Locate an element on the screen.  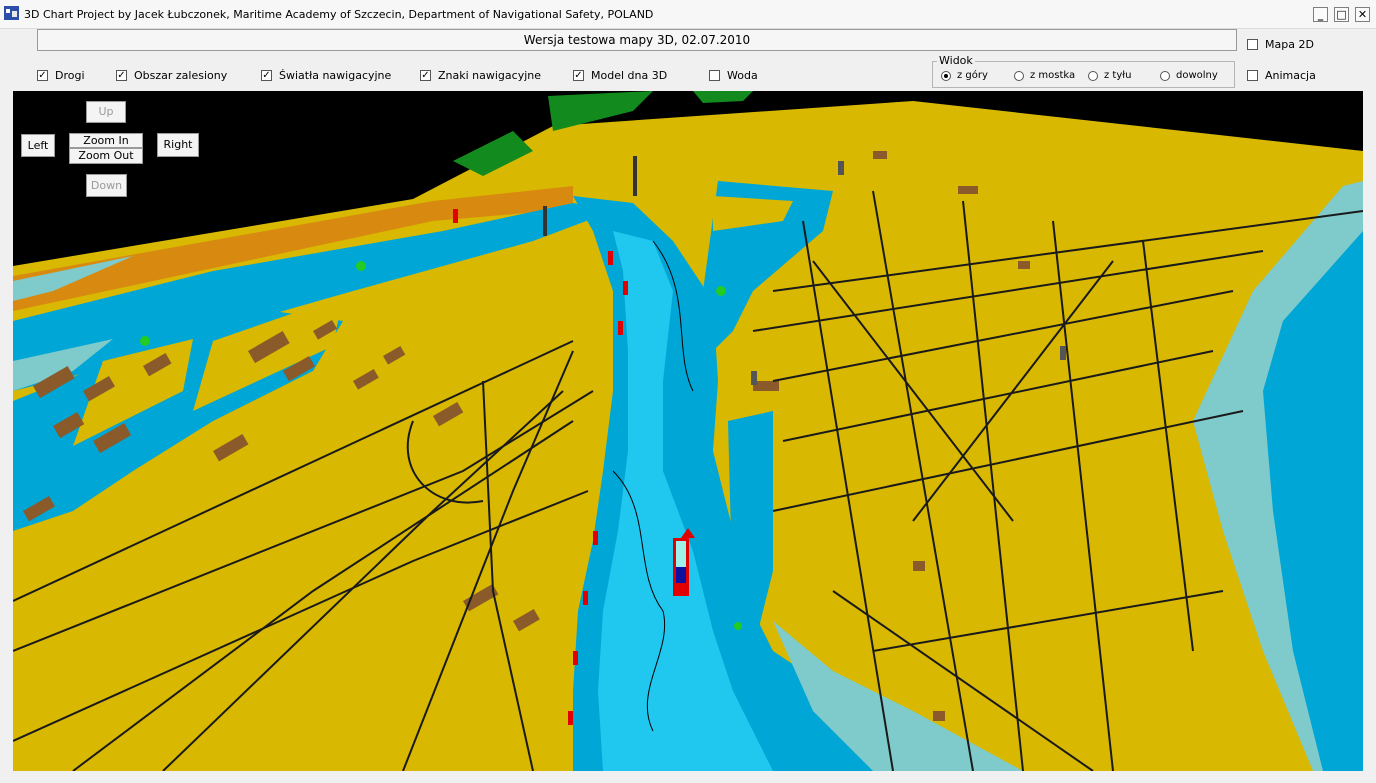
minimize-button: _ is located at coordinates (1320, 14).